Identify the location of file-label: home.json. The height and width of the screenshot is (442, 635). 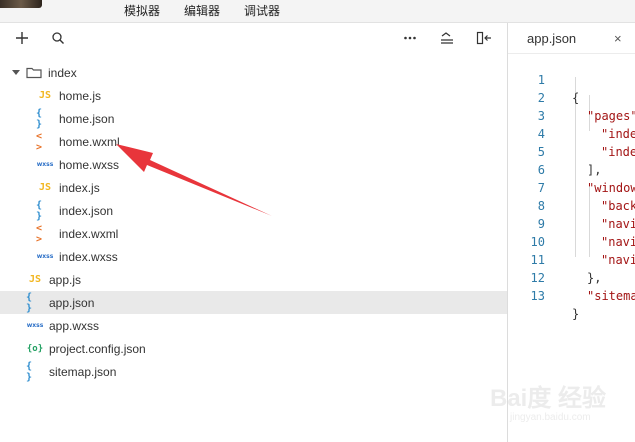
(87, 118).